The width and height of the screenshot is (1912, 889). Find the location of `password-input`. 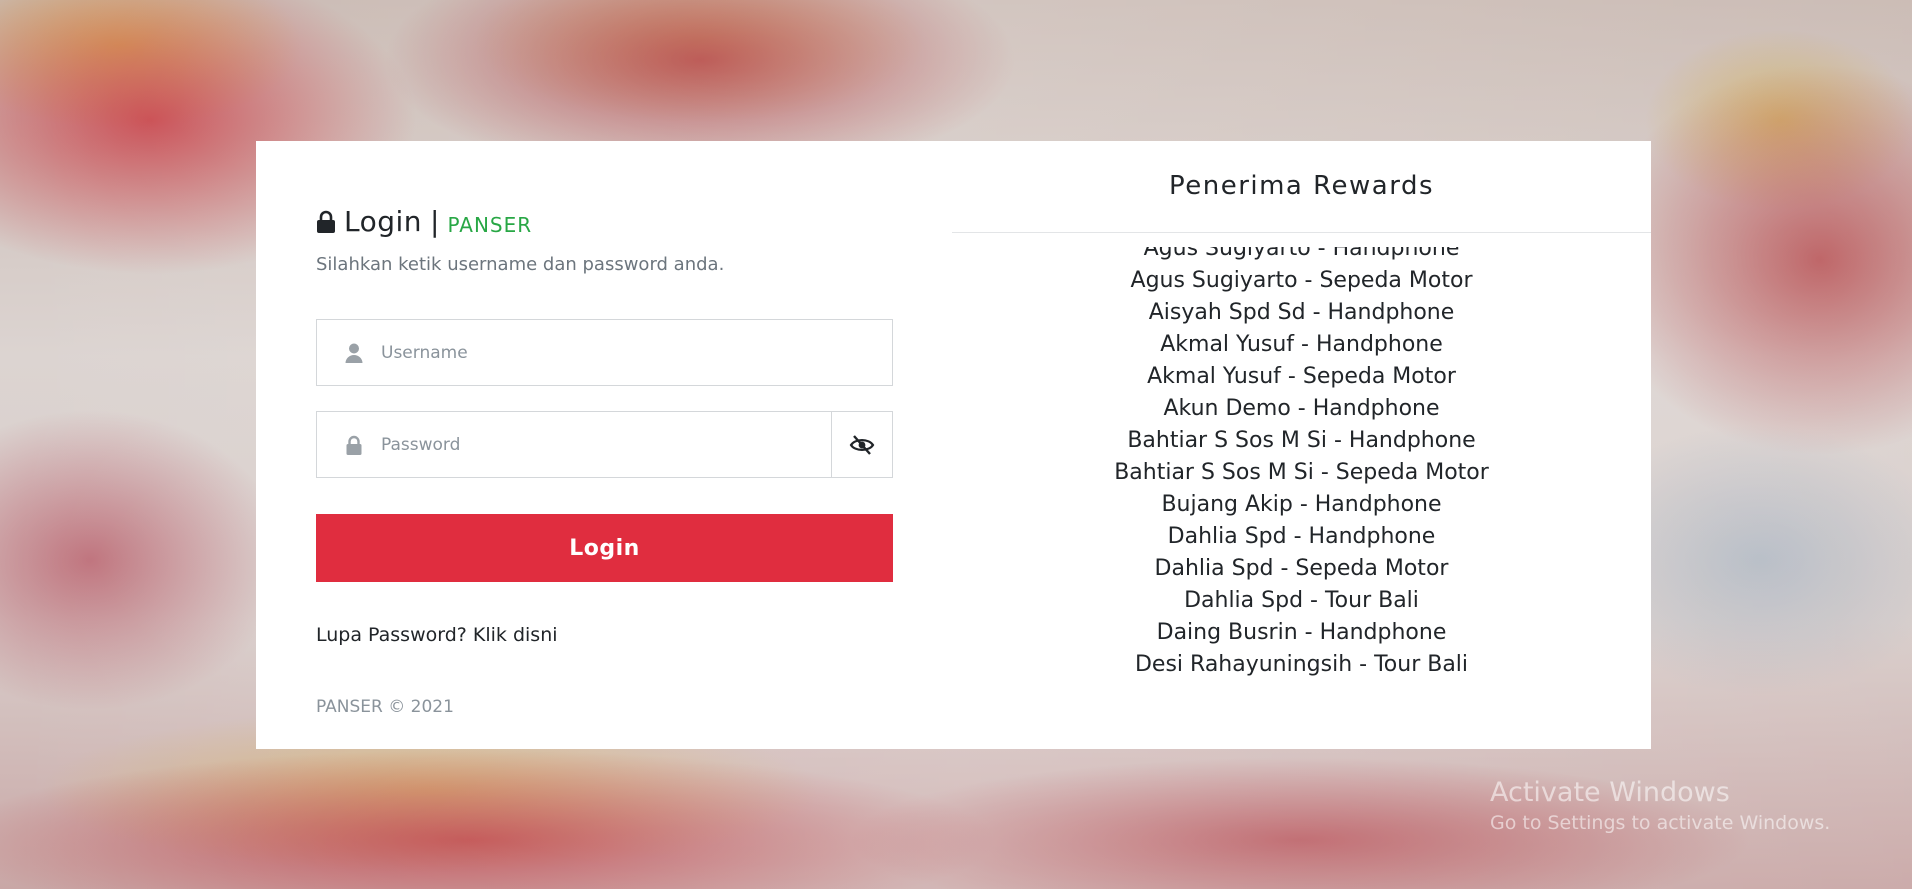

password-input is located at coordinates (606, 444).